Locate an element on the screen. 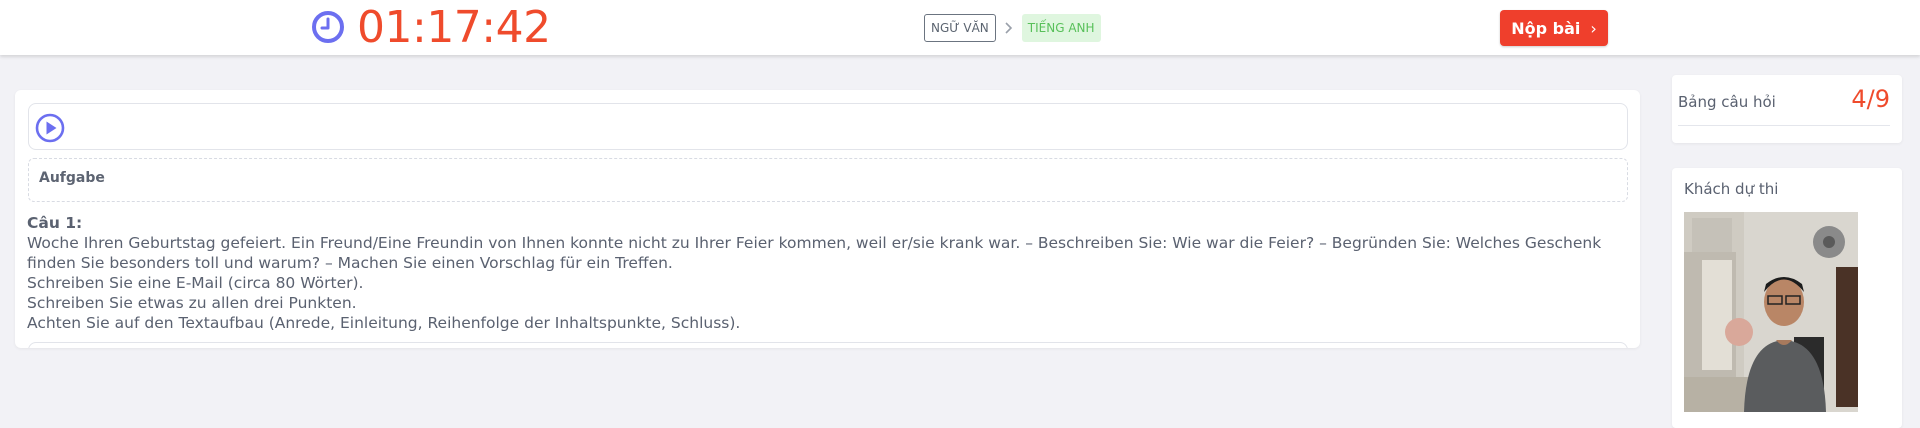  question-number: Câu 1: is located at coordinates (55, 223).